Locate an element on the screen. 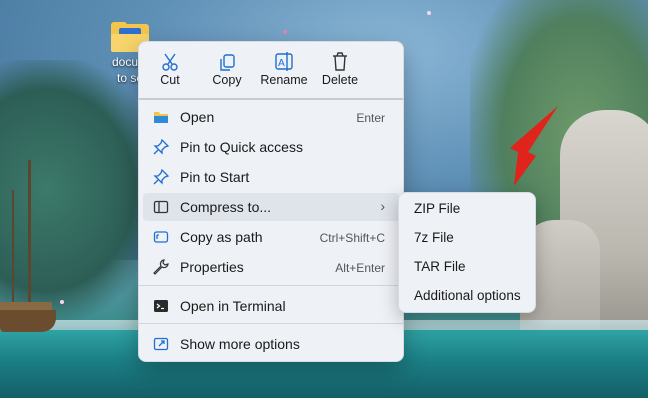 This screenshot has height=398, width=648. menu-item-show-more-options: Show more options is located at coordinates (271, 344).